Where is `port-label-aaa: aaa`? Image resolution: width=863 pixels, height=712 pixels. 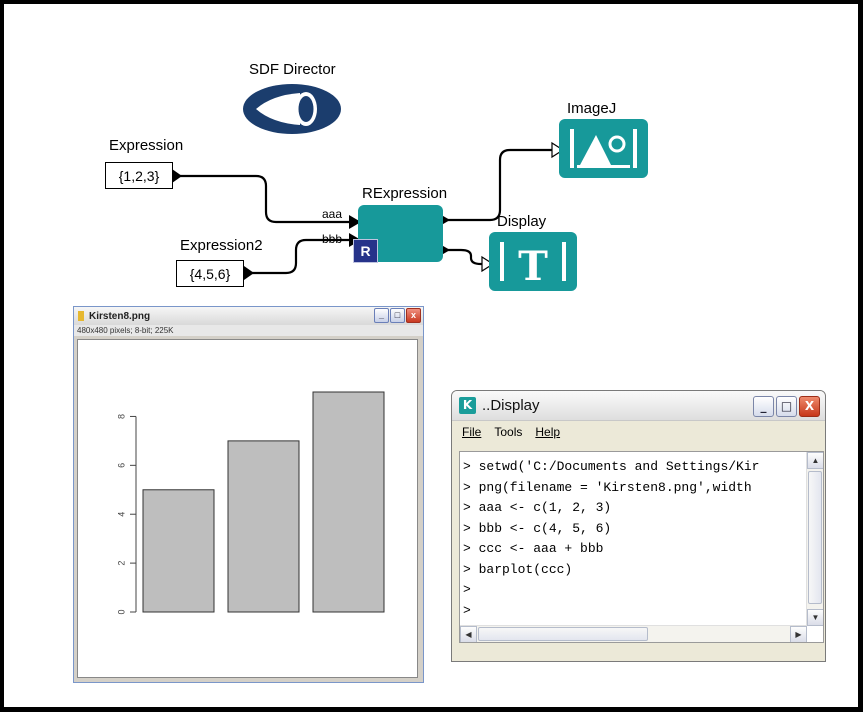 port-label-aaa: aaa is located at coordinates (332, 214).